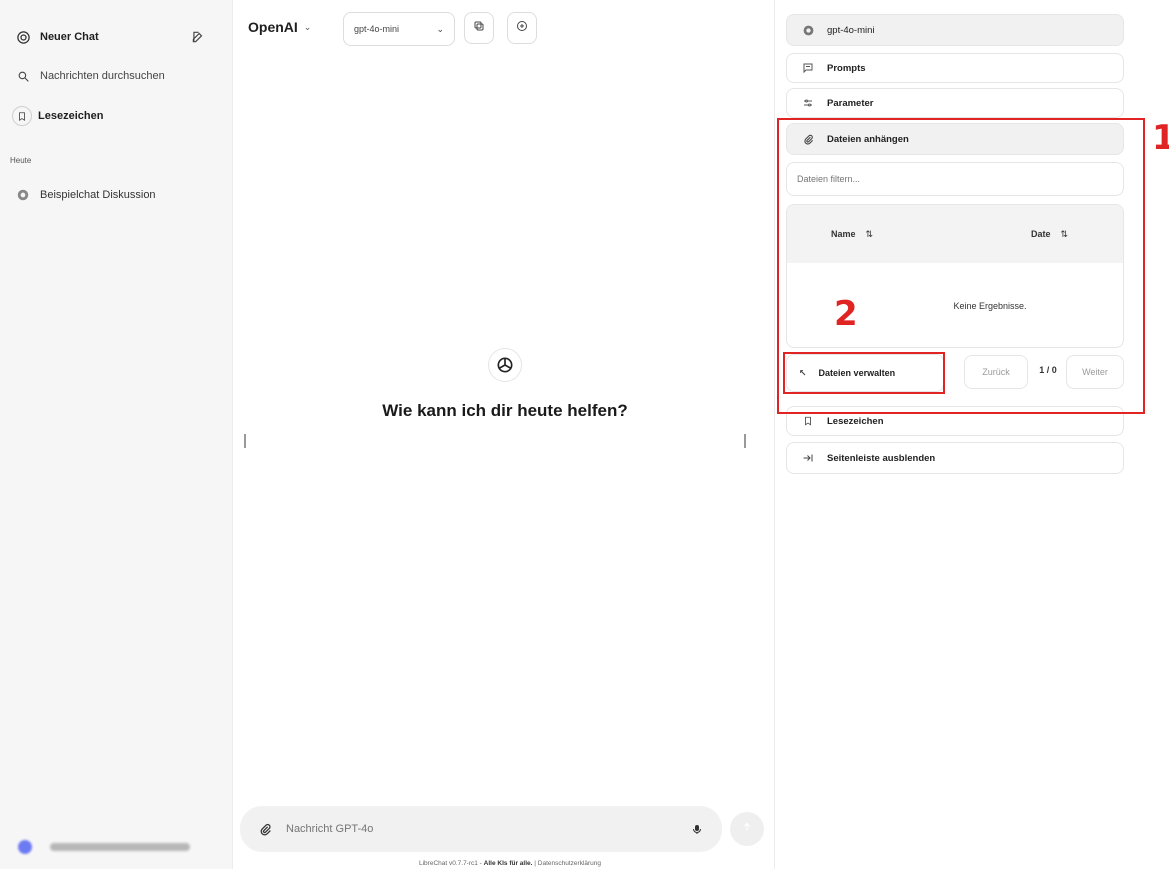 The image size is (1169, 869). Describe the element at coordinates (487, 829) in the screenshot. I see `message-input` at that location.